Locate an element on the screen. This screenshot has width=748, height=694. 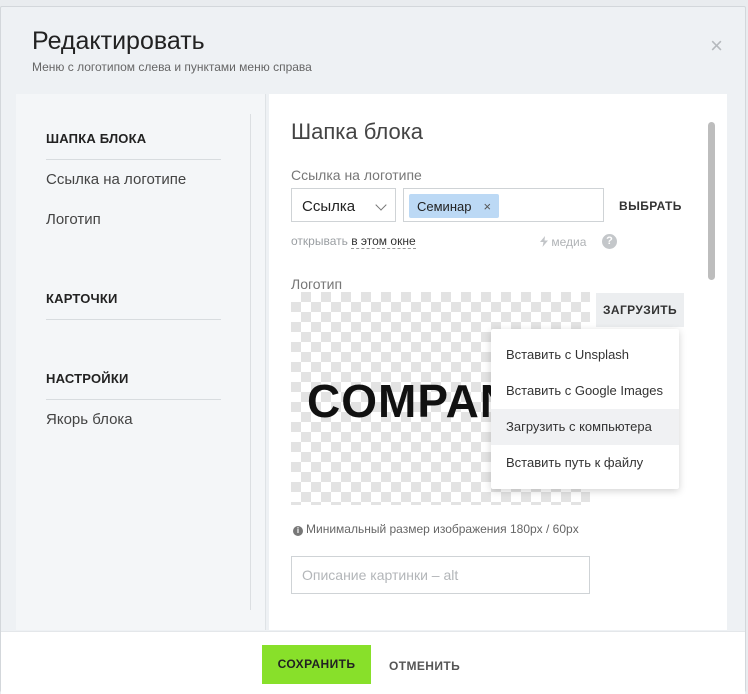
scrollbar-thumb is located at coordinates (711, 201).